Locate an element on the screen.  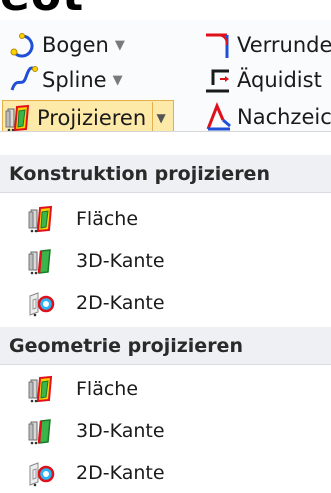
spline-icon is located at coordinates (24, 78).